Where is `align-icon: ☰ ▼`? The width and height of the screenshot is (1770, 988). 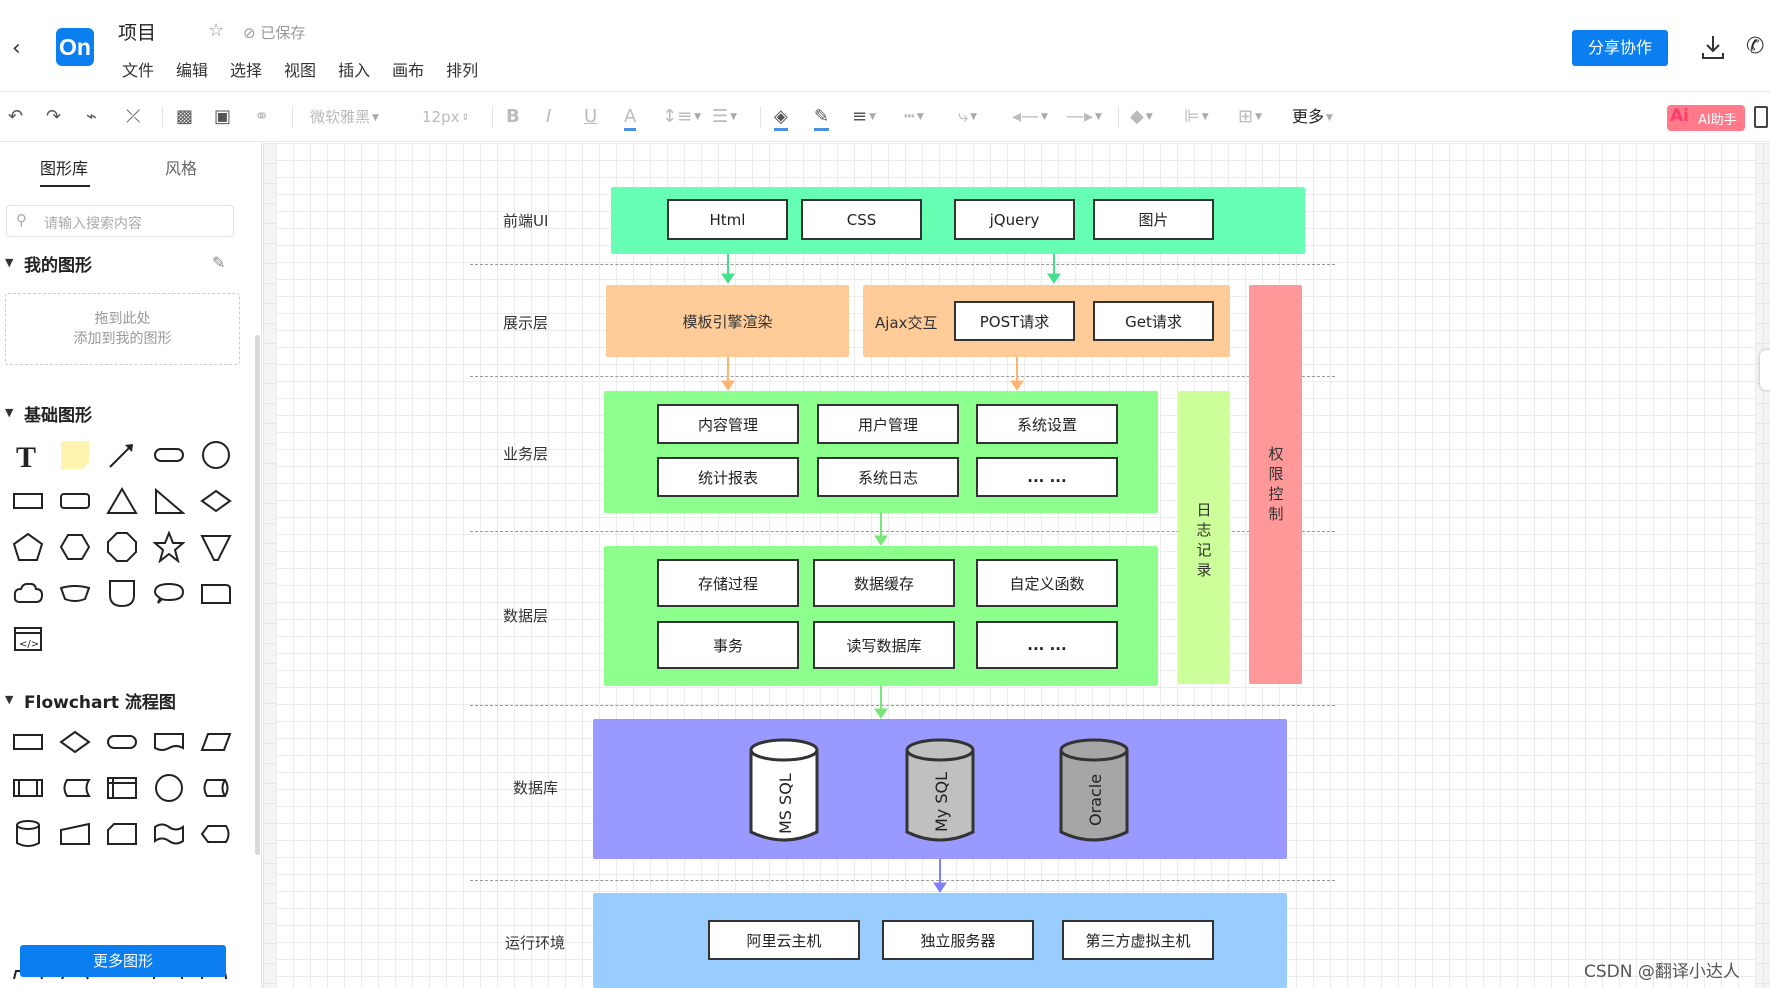 align-icon: ☰ ▼ is located at coordinates (724, 117).